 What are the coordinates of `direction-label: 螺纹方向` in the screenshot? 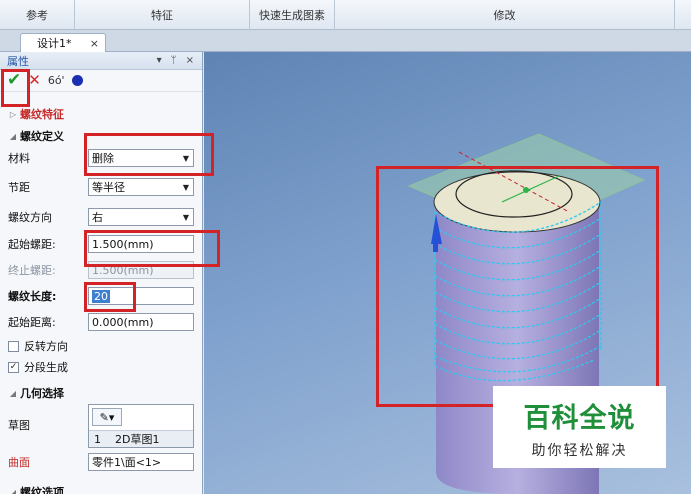 It's located at (30, 217).